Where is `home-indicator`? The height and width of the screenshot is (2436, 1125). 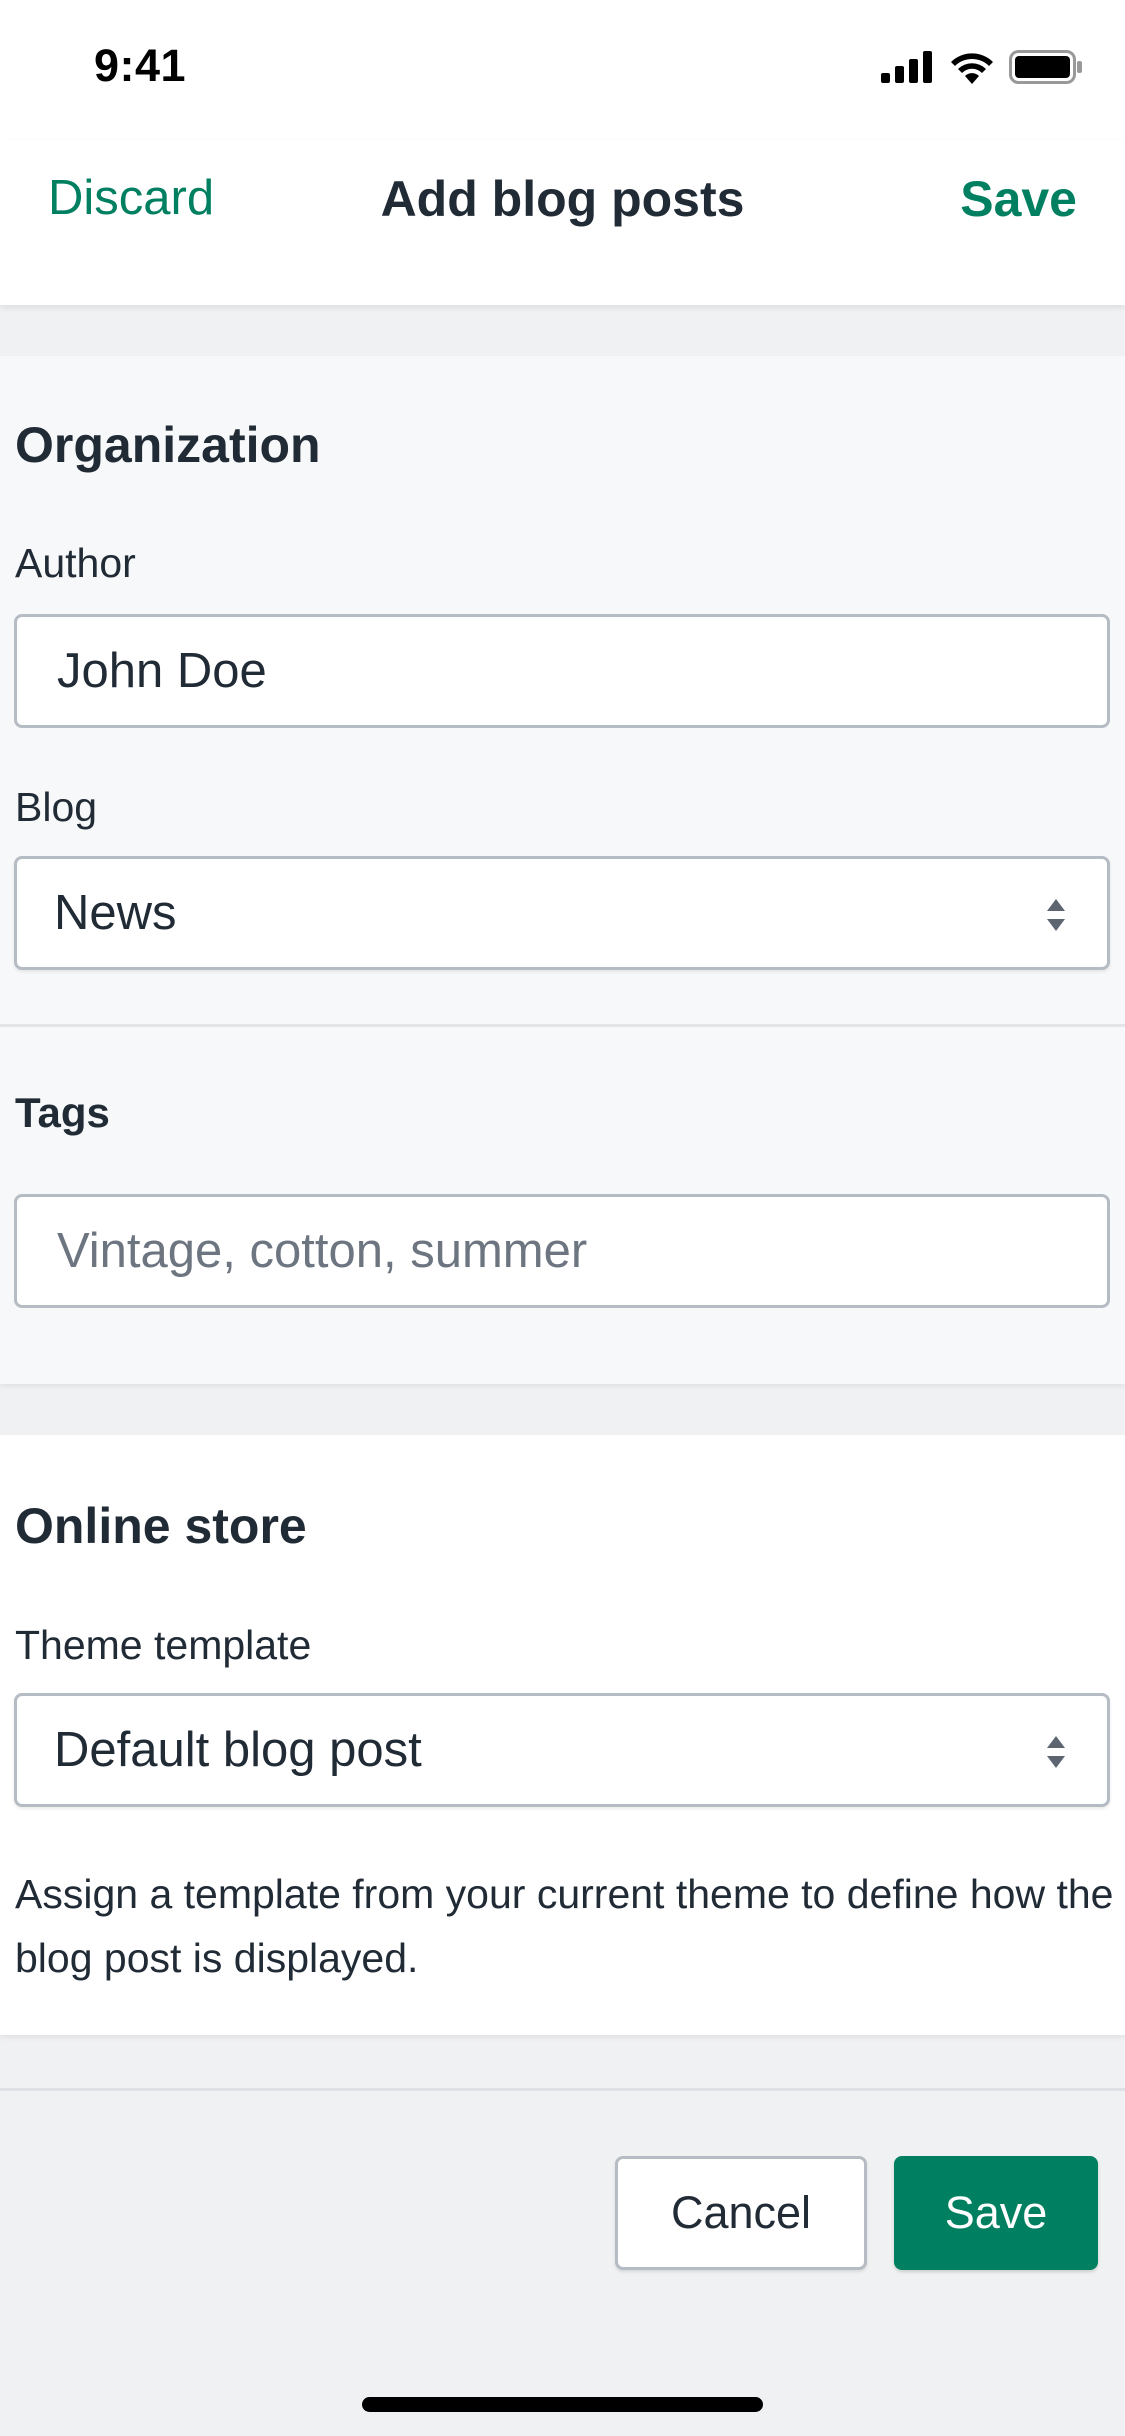 home-indicator is located at coordinates (562, 2404).